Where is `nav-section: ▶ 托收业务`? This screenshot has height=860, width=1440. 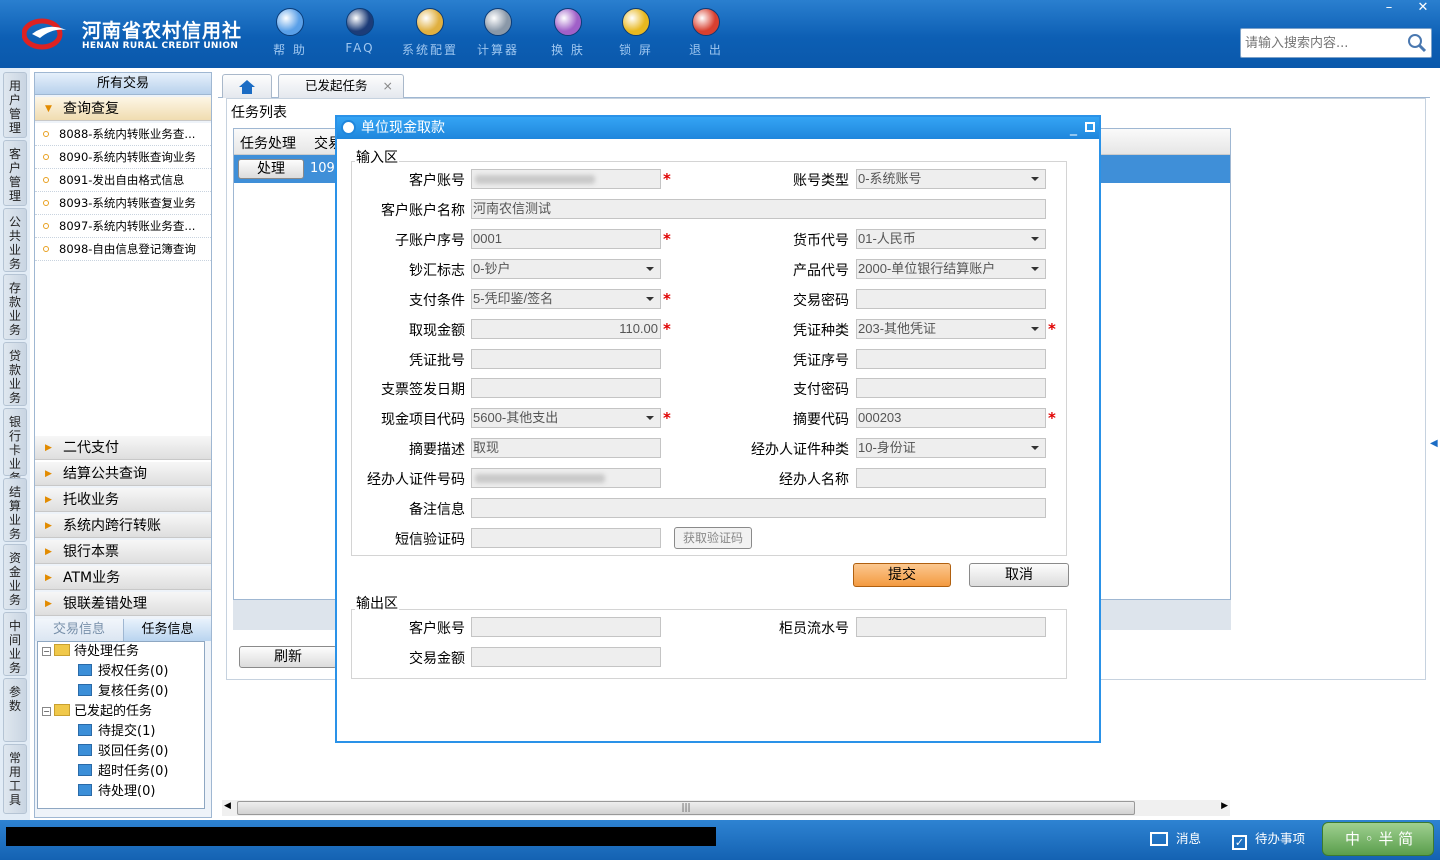 nav-section: ▶ 托收业务 is located at coordinates (123, 500).